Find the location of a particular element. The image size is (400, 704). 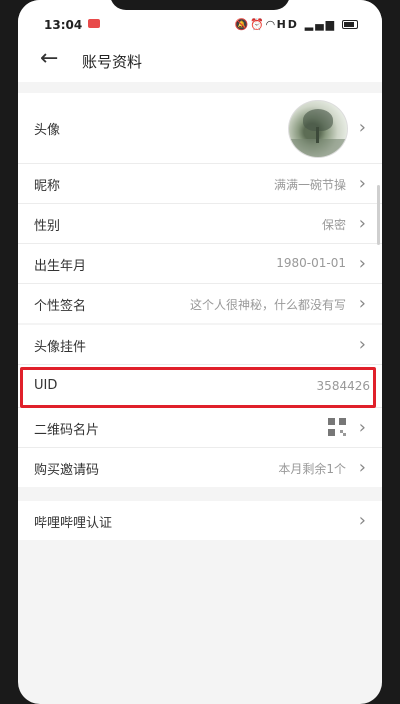

uid-row: UID 3584426 is located at coordinates (200, 386).